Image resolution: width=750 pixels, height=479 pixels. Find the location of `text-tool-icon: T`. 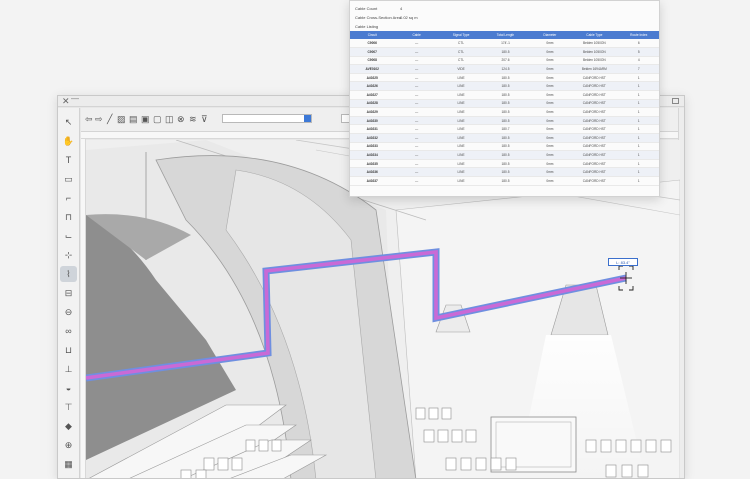

text-tool-icon: T is located at coordinates (68, 160).